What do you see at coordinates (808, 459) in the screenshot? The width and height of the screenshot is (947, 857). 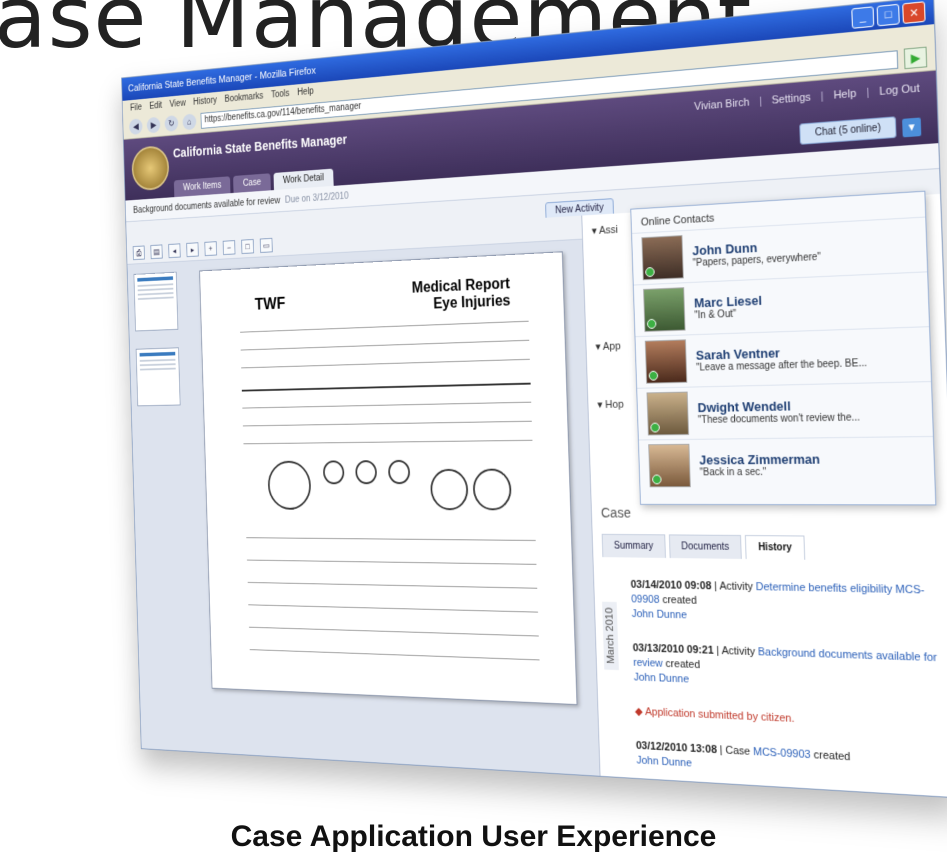 I see `contact-name: Jessica Zimmerman` at bounding box center [808, 459].